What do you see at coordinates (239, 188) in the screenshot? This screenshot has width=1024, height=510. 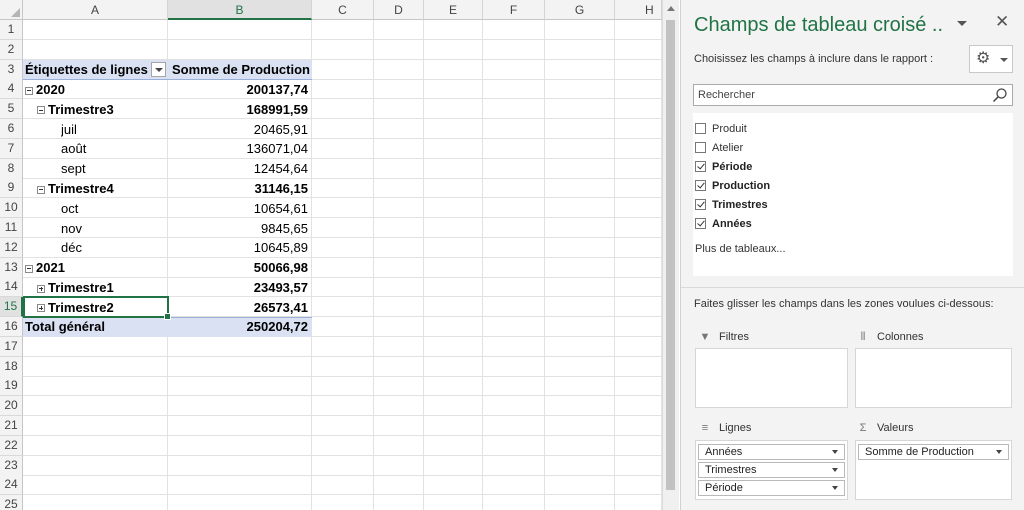 I see `pivot-row-value: 31146,15` at bounding box center [239, 188].